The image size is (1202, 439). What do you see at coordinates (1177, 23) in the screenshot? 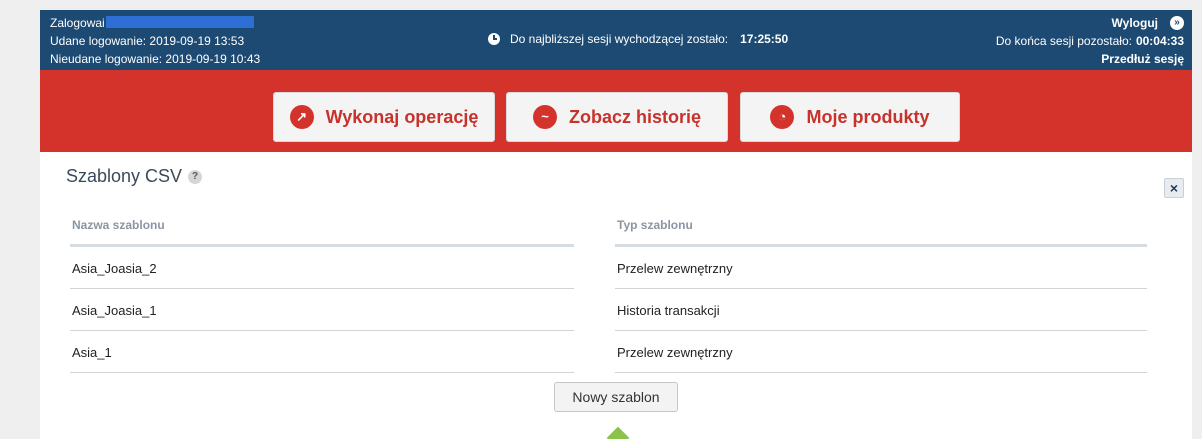
I see `logout-icon: »` at bounding box center [1177, 23].